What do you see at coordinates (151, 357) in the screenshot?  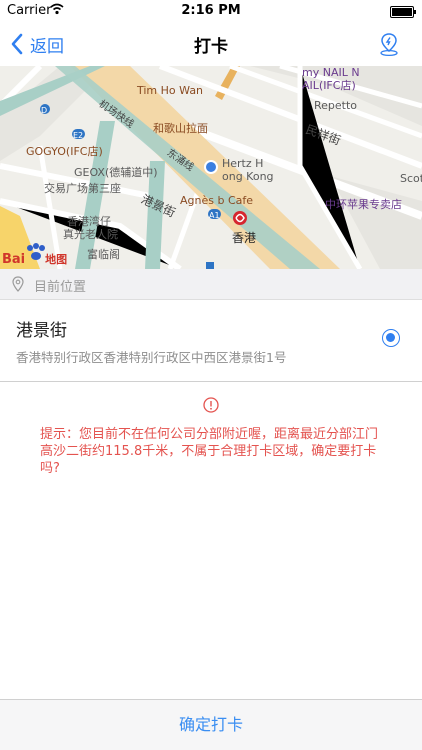 I see `location-address: 香港特别行政区香港特别行政区中西区港景街1号` at bounding box center [151, 357].